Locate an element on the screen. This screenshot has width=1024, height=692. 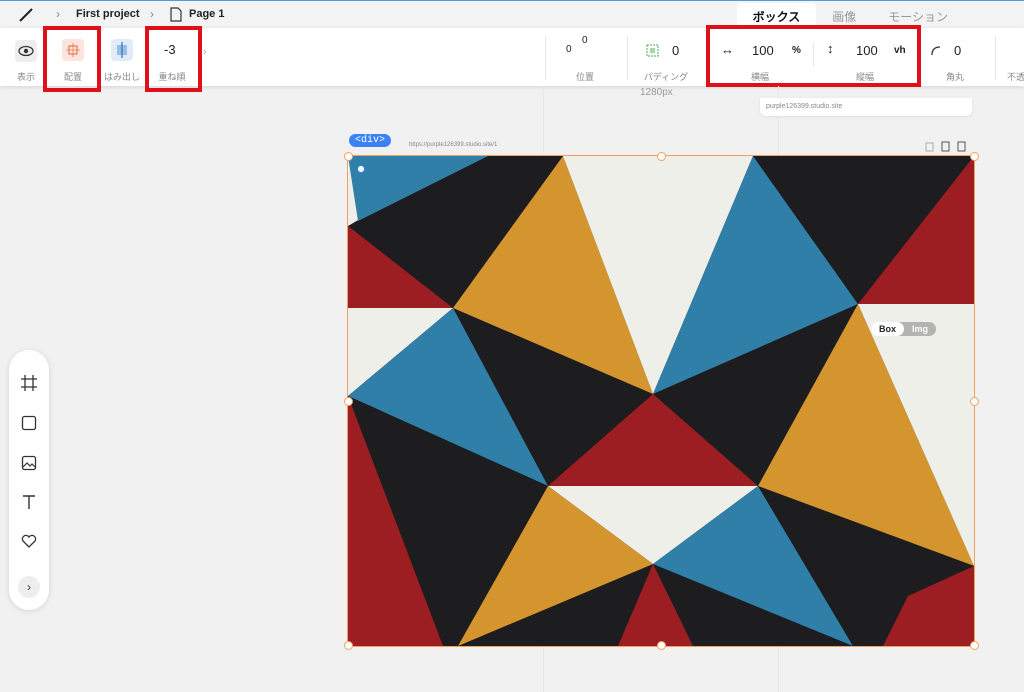
eye-icon is located at coordinates (26, 51).